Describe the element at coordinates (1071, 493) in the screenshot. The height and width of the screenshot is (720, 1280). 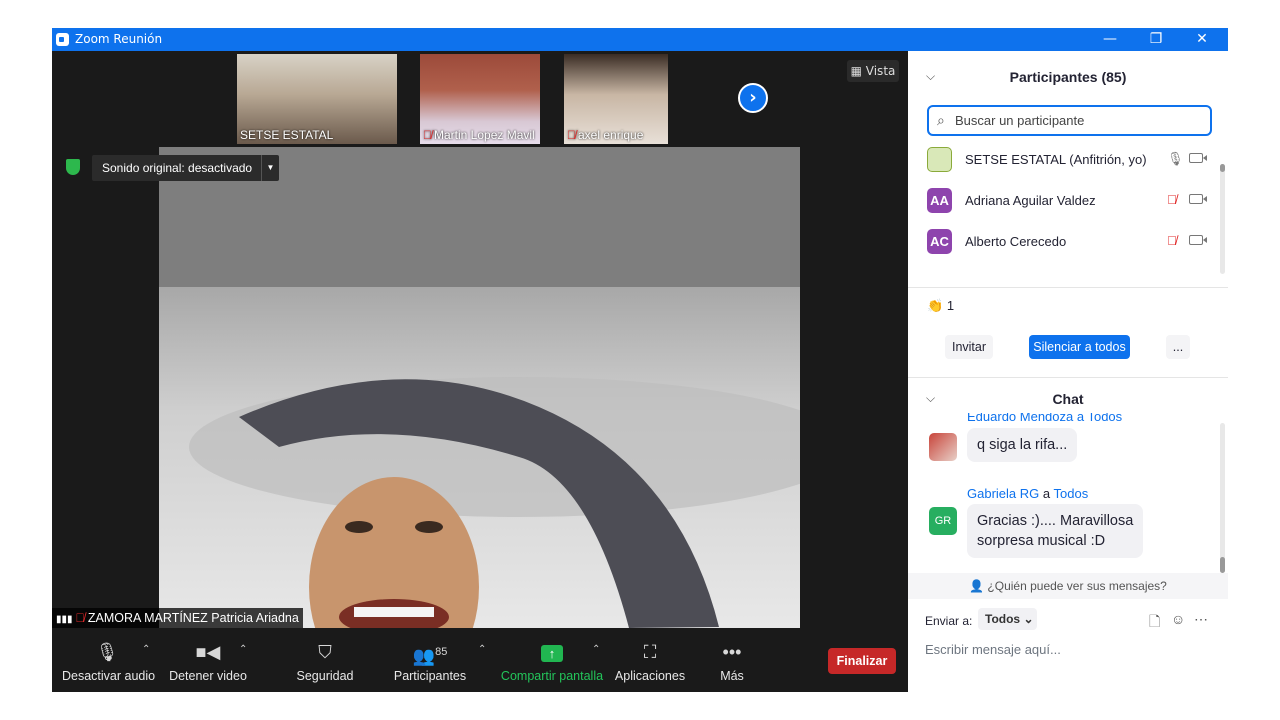
I see `recipient-name: Todos` at that location.